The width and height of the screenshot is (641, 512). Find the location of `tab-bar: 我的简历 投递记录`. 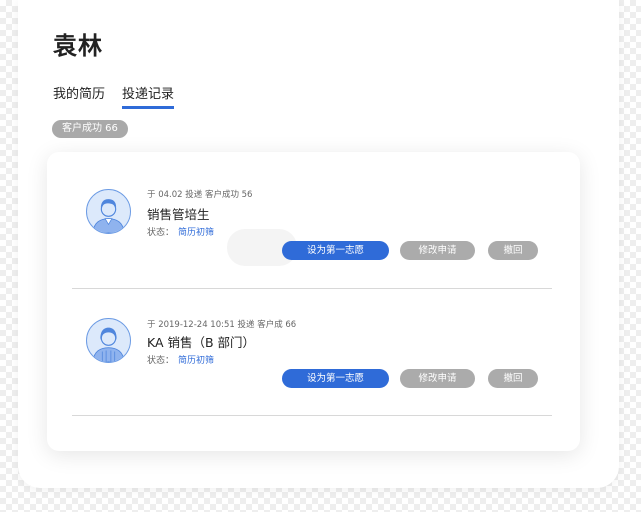

tab-bar: 我的简历 投递记录 is located at coordinates (114, 96).